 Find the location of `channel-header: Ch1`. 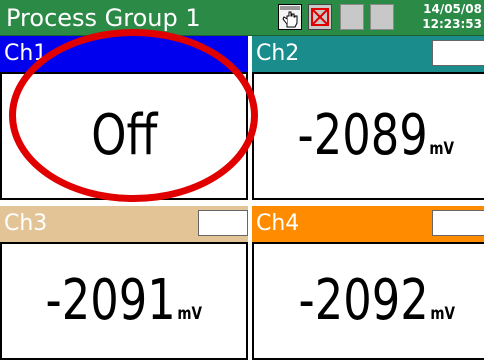

channel-header: Ch1 is located at coordinates (124, 54).